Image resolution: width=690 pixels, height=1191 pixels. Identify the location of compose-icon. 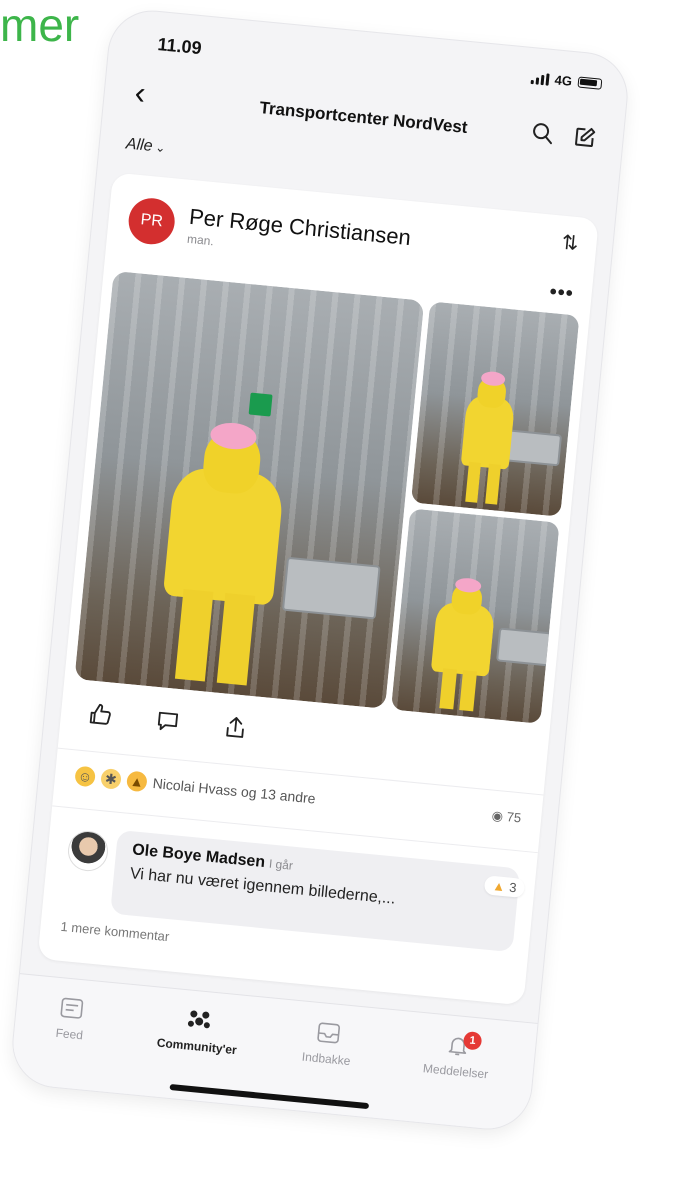
(584, 139).